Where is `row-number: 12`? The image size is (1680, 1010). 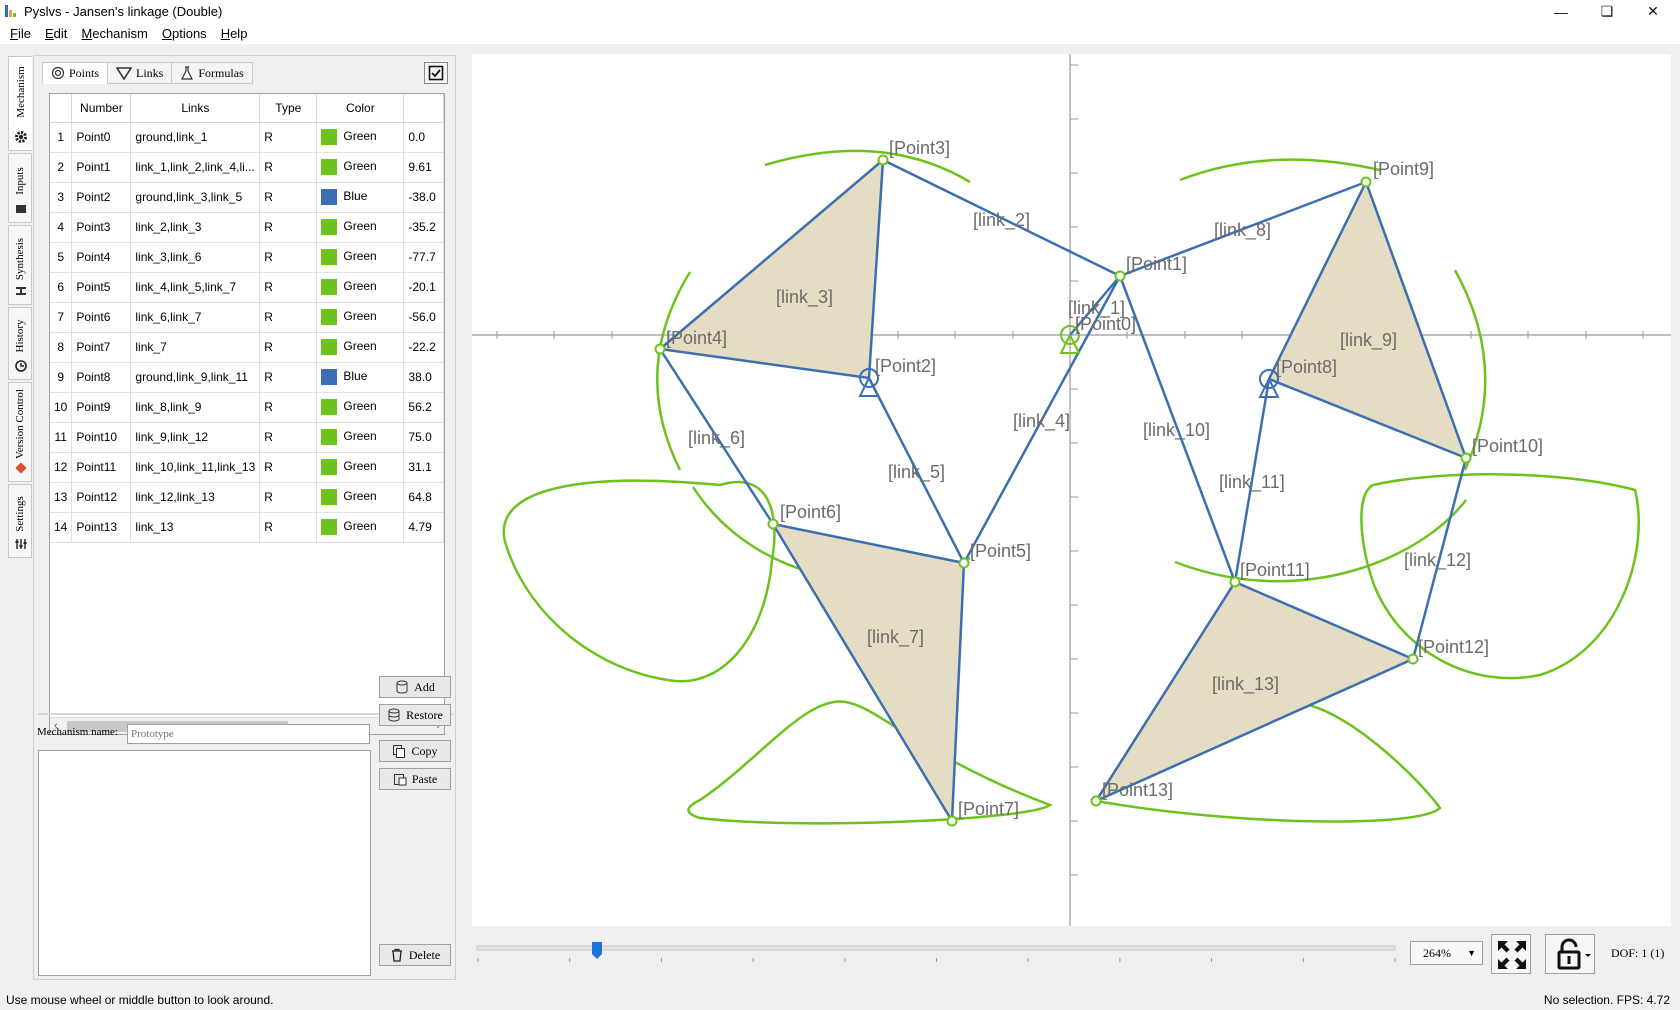
row-number: 12 is located at coordinates (61, 467).